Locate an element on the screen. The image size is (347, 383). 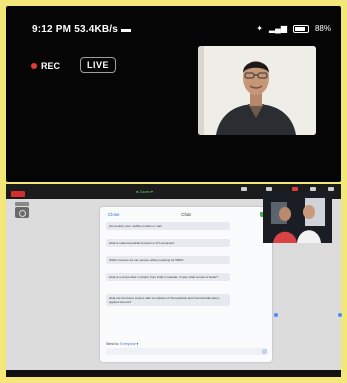
recording-indicator is located at coordinates (22, 204).